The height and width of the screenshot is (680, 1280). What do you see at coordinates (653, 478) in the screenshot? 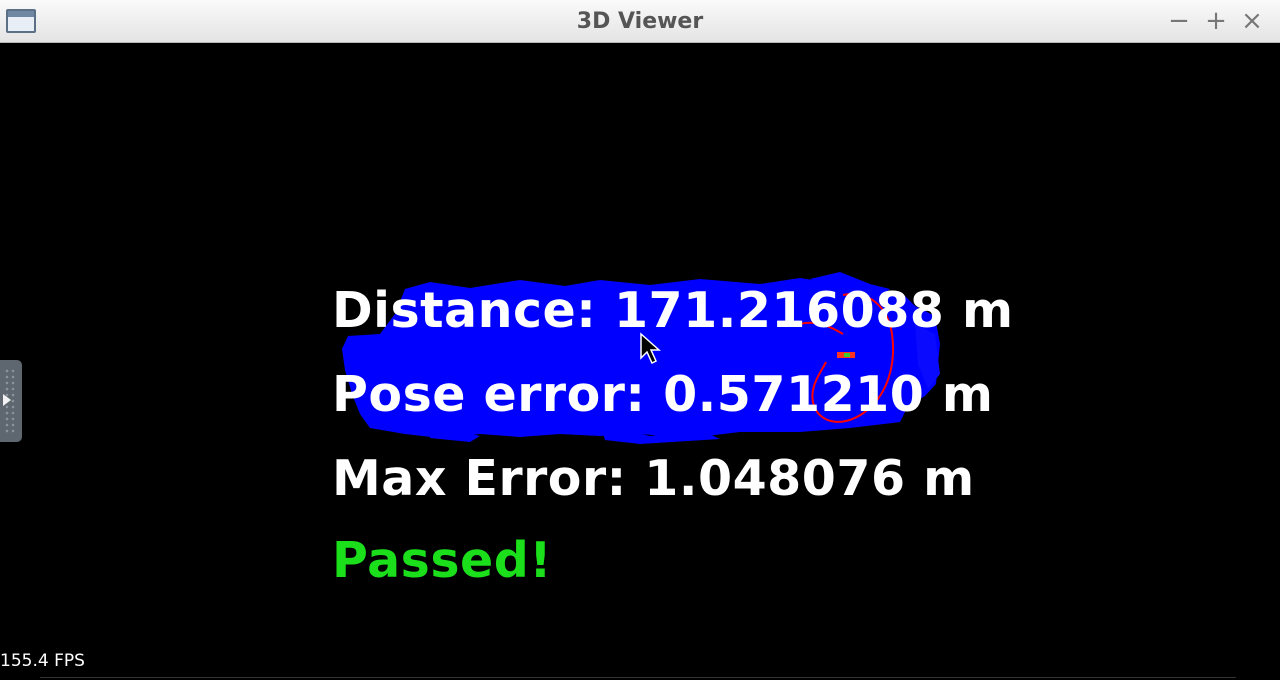
I see `max-error-readout: Max Error: 1.048076 m` at bounding box center [653, 478].